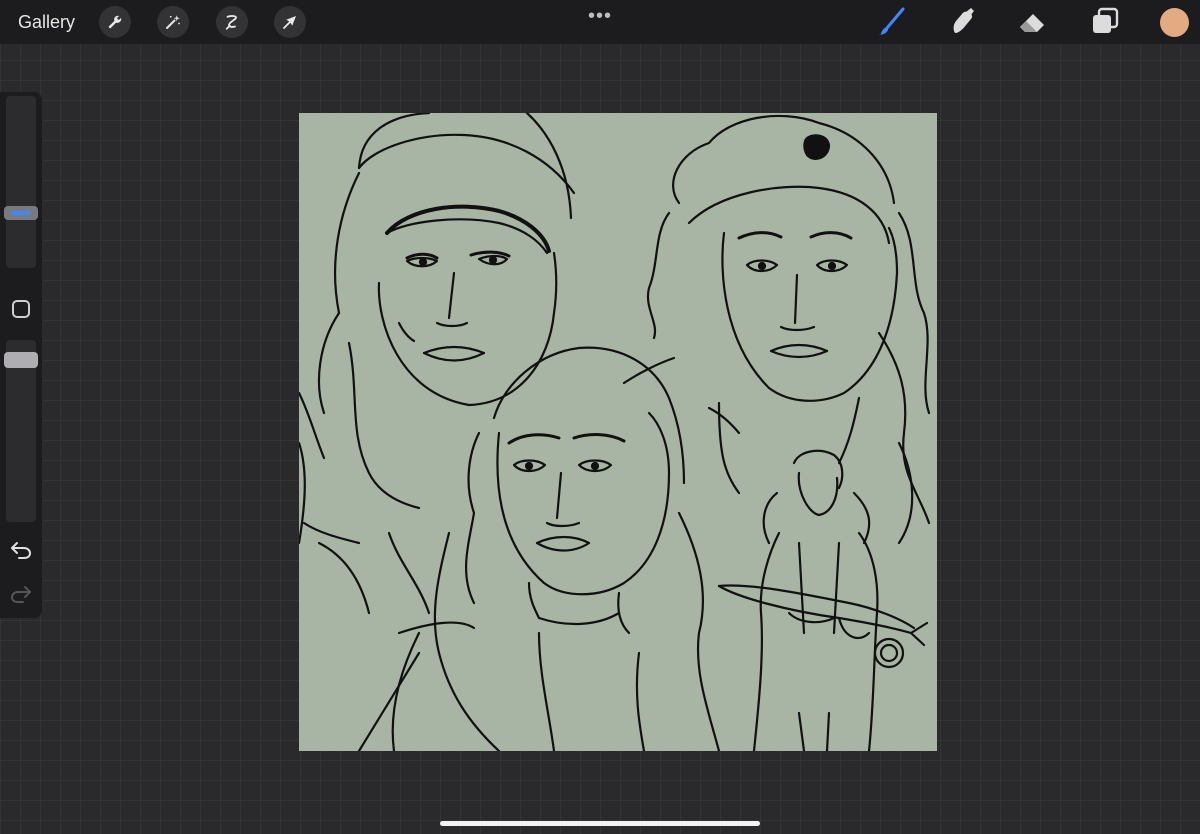 Image resolution: width=1200 pixels, height=834 pixels. I want to click on smudge-icon, so click(961, 22).